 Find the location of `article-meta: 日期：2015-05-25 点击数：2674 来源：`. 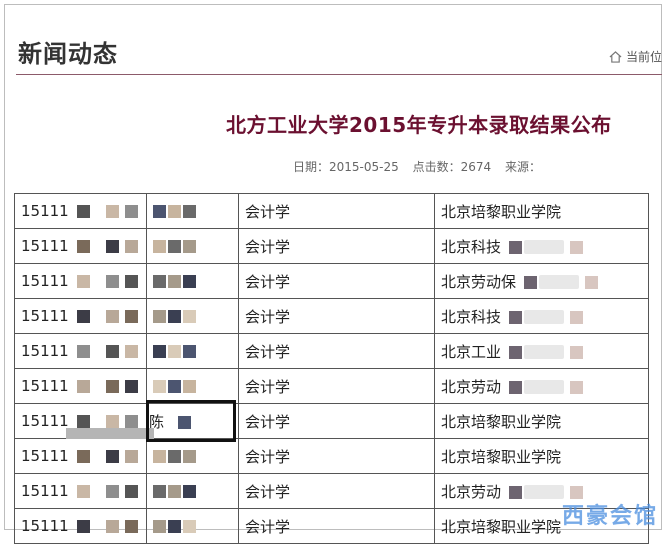

article-meta: 日期：2015-05-25 点击数：2674 来源： is located at coordinates (422, 166).